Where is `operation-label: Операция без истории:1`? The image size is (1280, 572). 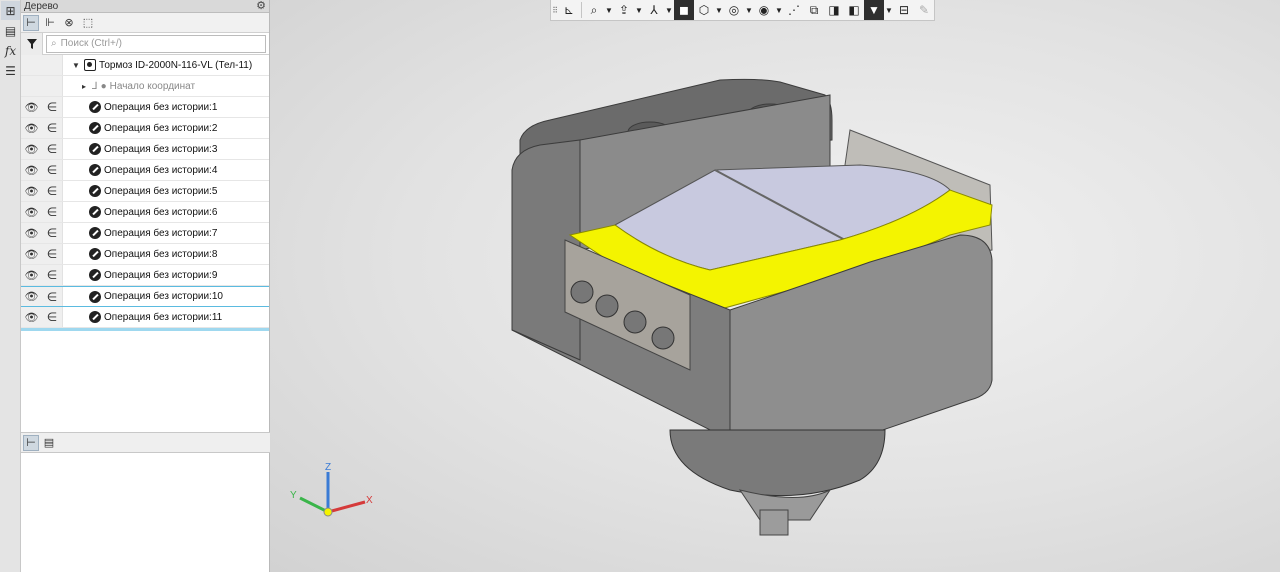
operation-label: Операция без истории:1 is located at coordinates (161, 107).